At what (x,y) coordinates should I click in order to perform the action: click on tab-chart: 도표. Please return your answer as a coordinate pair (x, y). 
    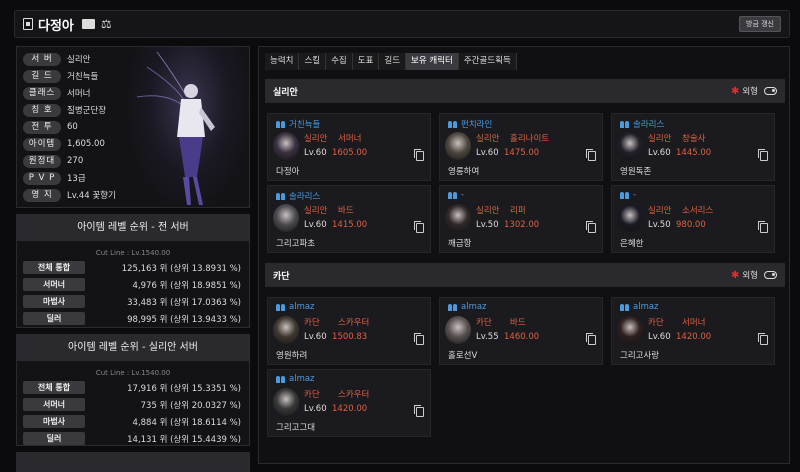
    Looking at the image, I should click on (366, 61).